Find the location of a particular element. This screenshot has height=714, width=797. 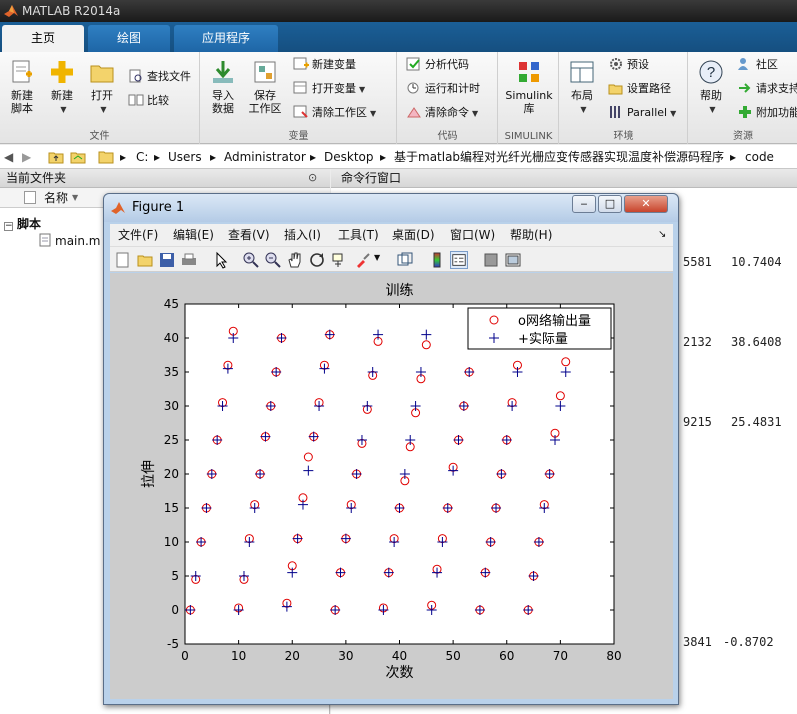

section-label-code: 代码 is located at coordinates (447, 136).